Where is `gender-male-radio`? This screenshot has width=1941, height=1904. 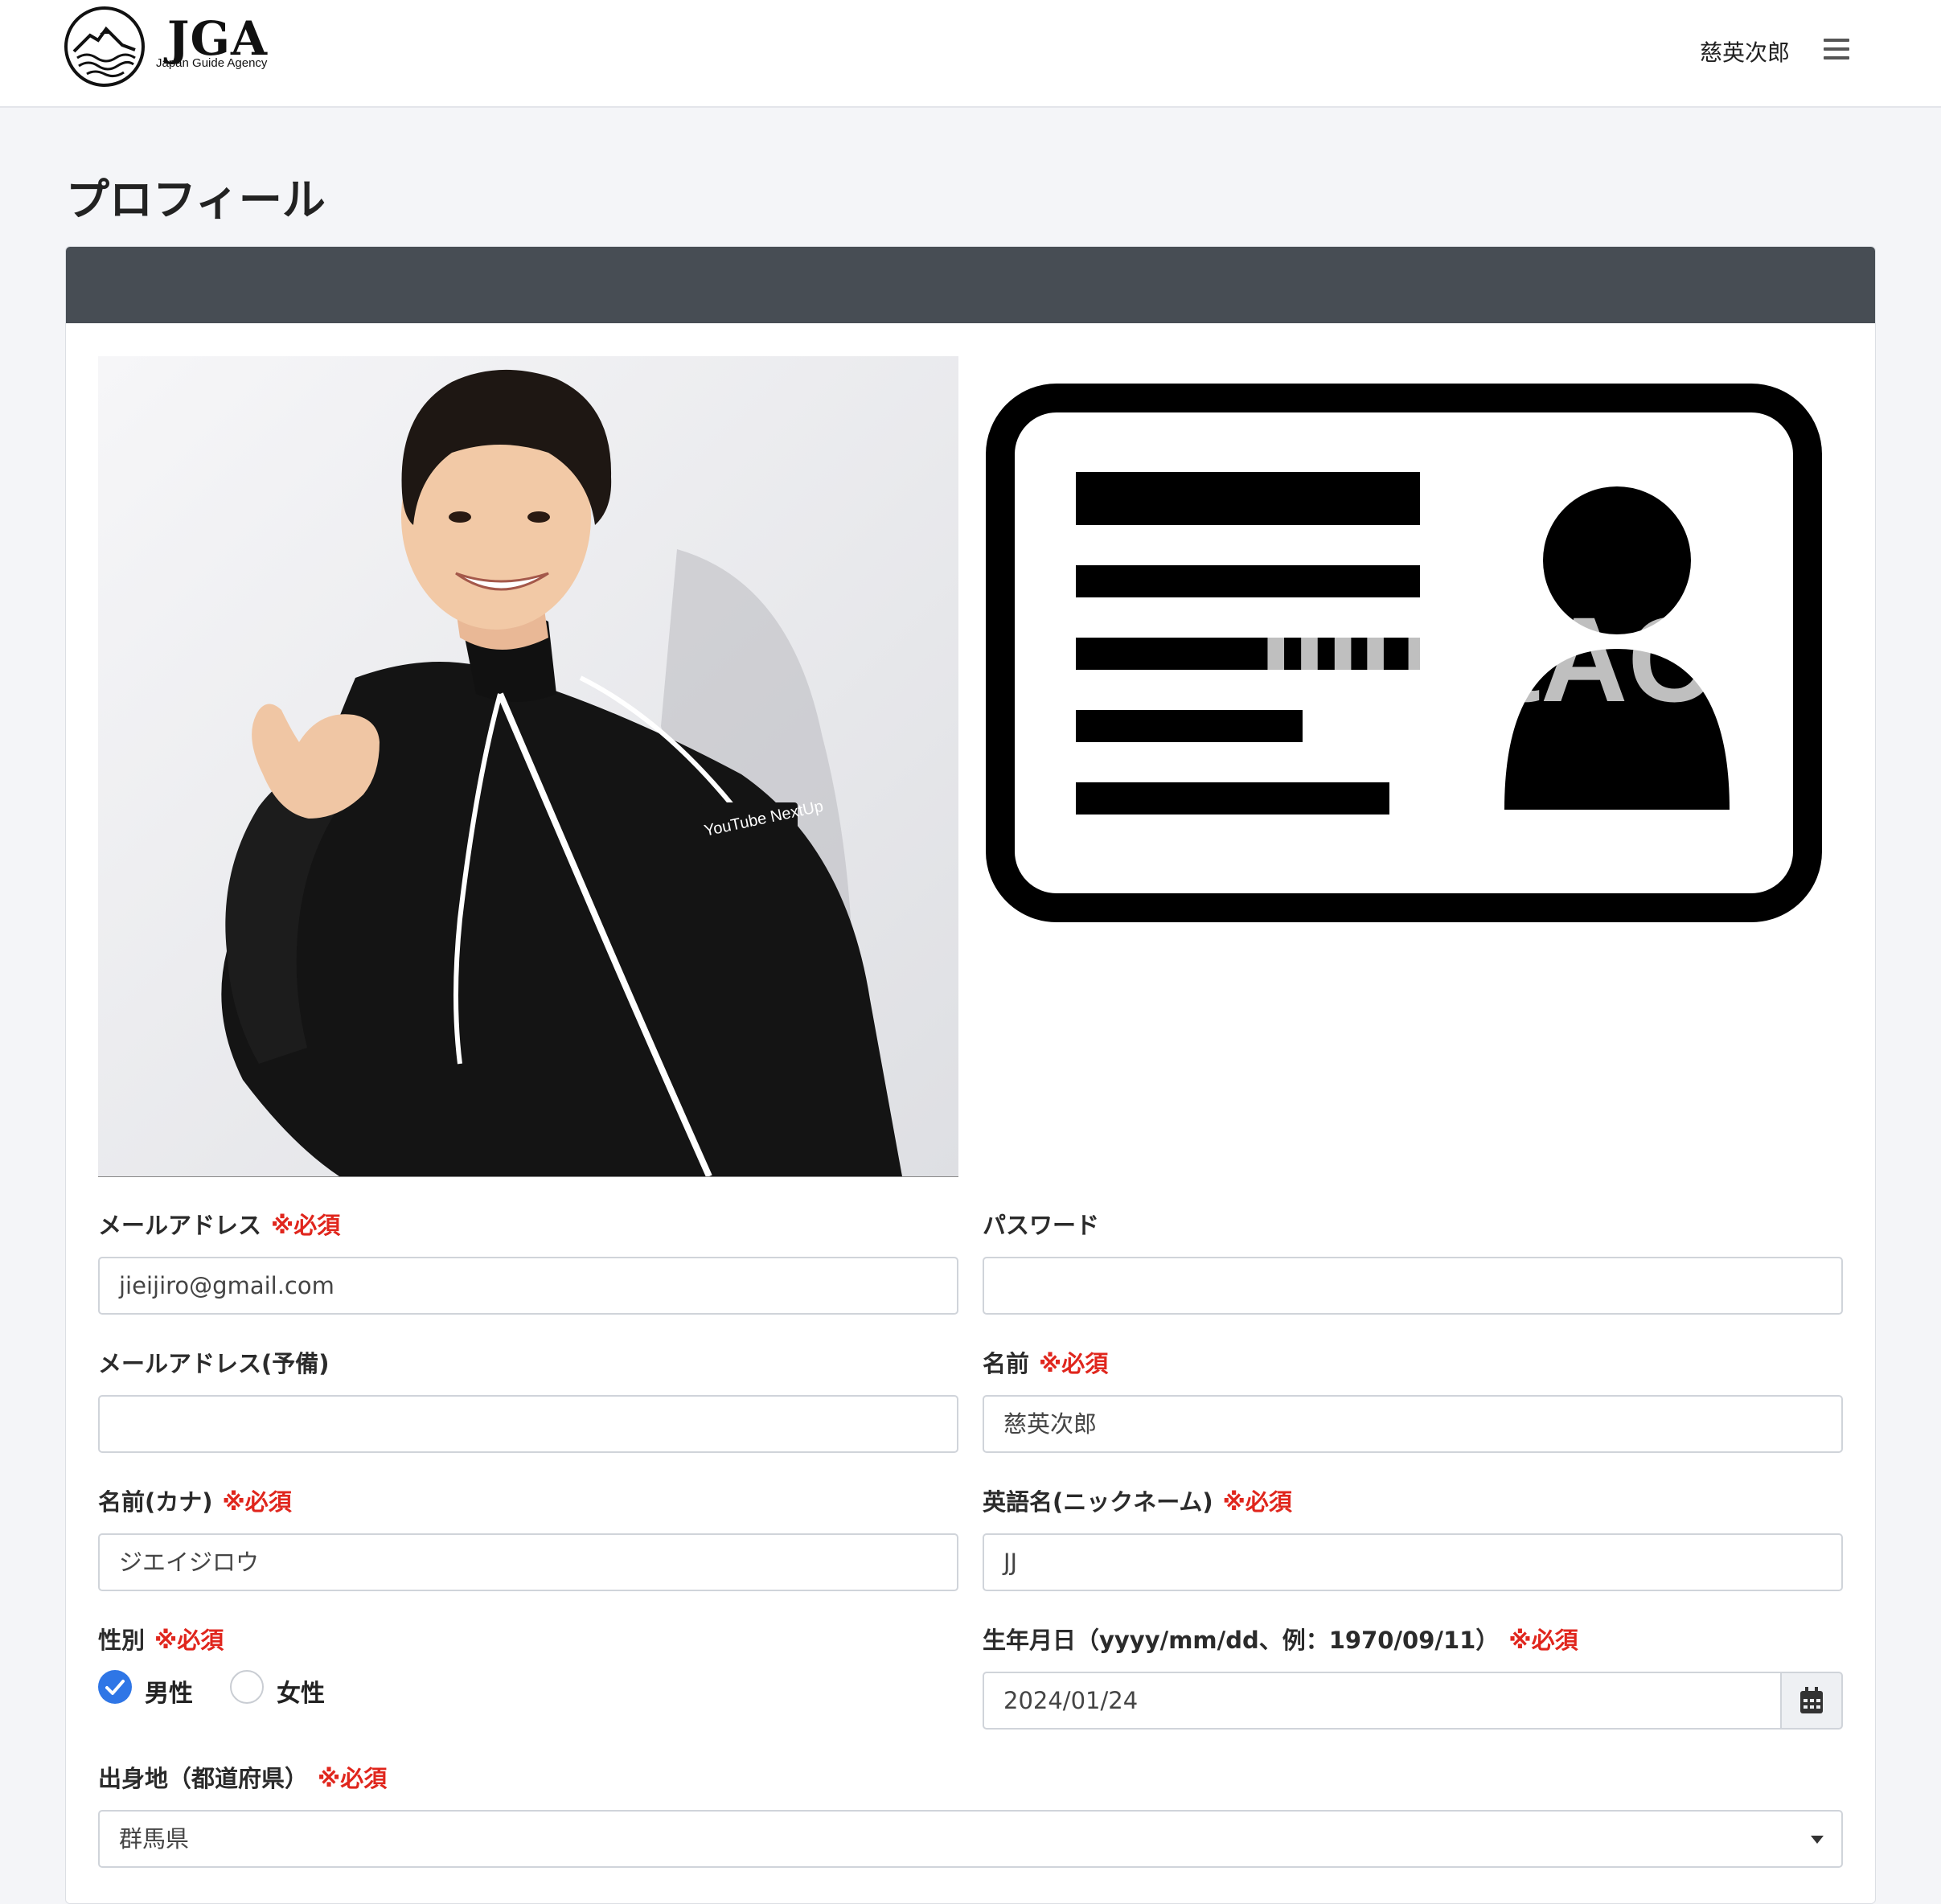 gender-male-radio is located at coordinates (115, 1687).